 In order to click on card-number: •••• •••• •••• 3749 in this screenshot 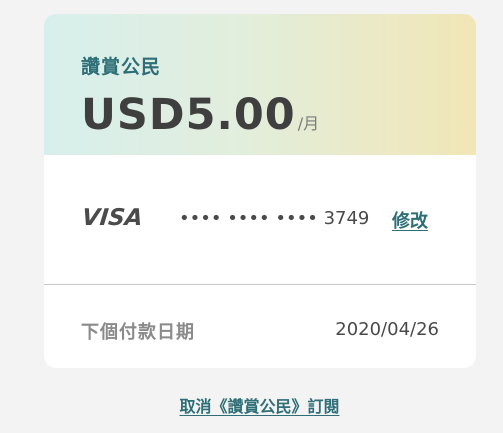, I will do `click(274, 218)`.